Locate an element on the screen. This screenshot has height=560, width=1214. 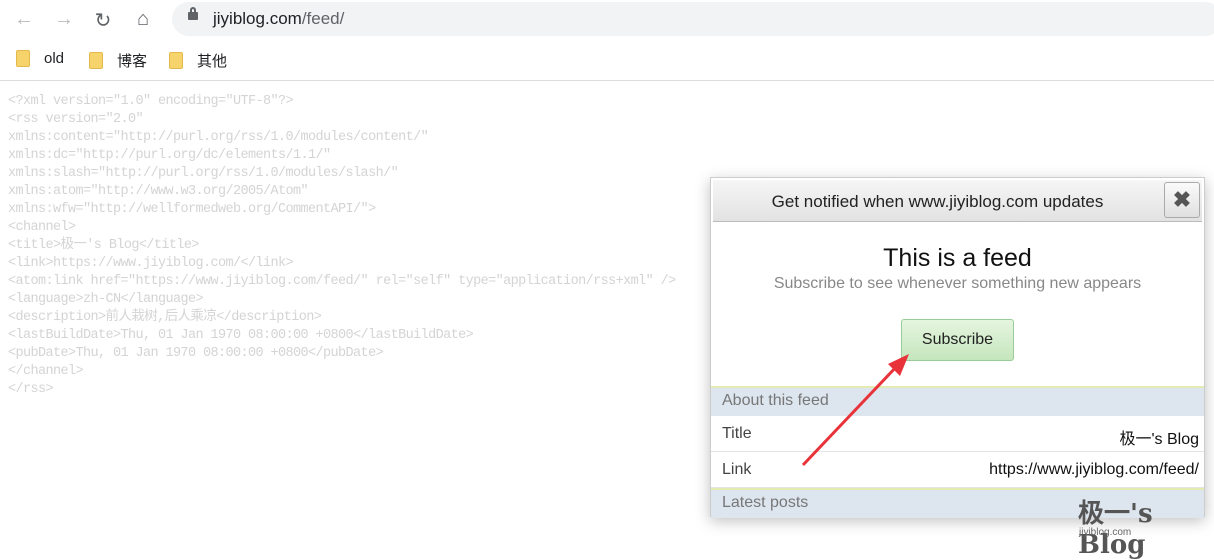
link-value: https://www.jiyiblog.com/feed/ is located at coordinates (1094, 470).